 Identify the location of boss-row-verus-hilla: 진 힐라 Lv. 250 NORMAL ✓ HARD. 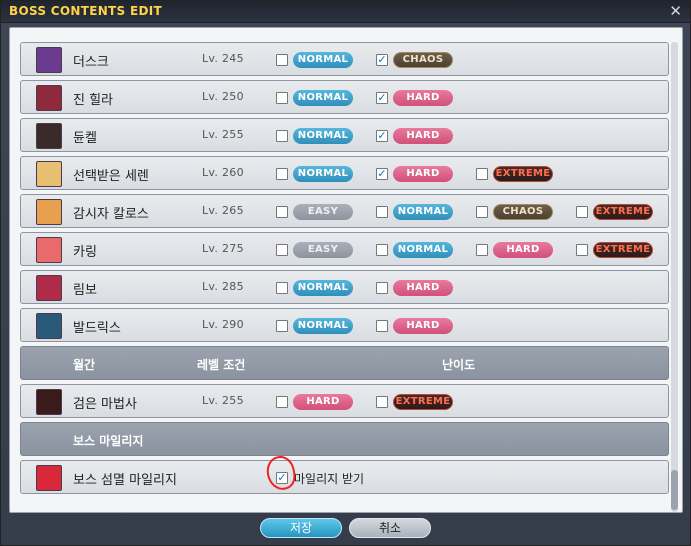
(344, 97).